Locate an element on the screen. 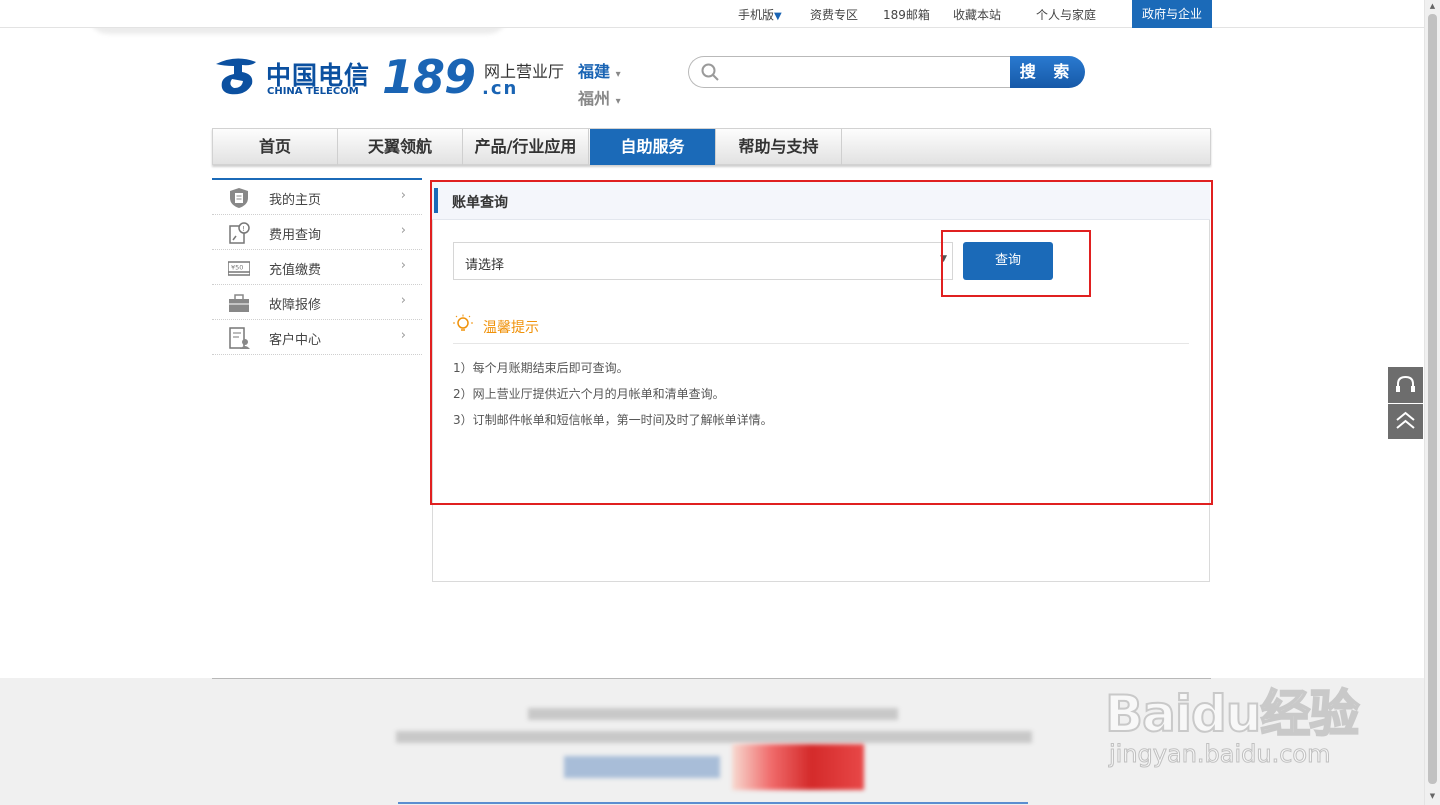  sidebar-item-label: 故障报修 is located at coordinates (295, 305).